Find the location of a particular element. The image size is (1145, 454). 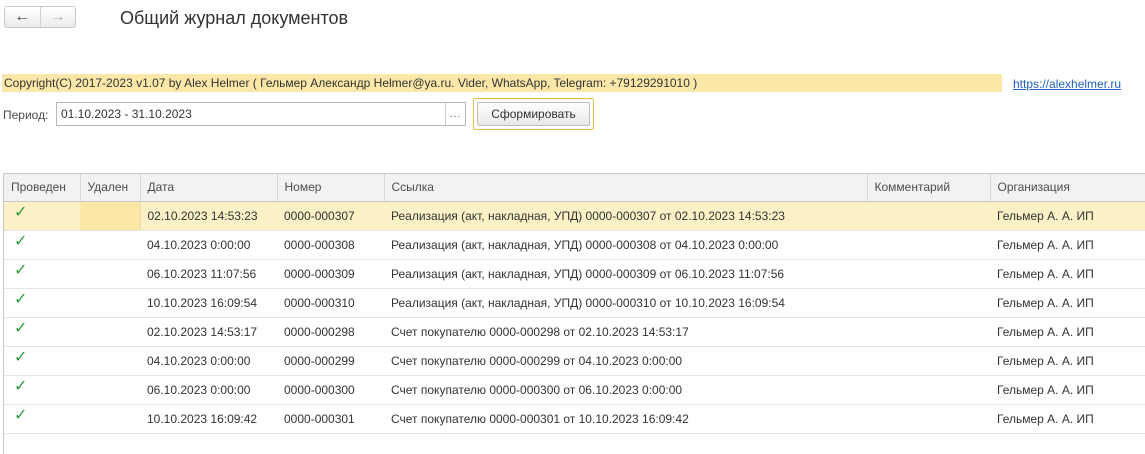

column-header-org: Организация is located at coordinates (1067, 188).